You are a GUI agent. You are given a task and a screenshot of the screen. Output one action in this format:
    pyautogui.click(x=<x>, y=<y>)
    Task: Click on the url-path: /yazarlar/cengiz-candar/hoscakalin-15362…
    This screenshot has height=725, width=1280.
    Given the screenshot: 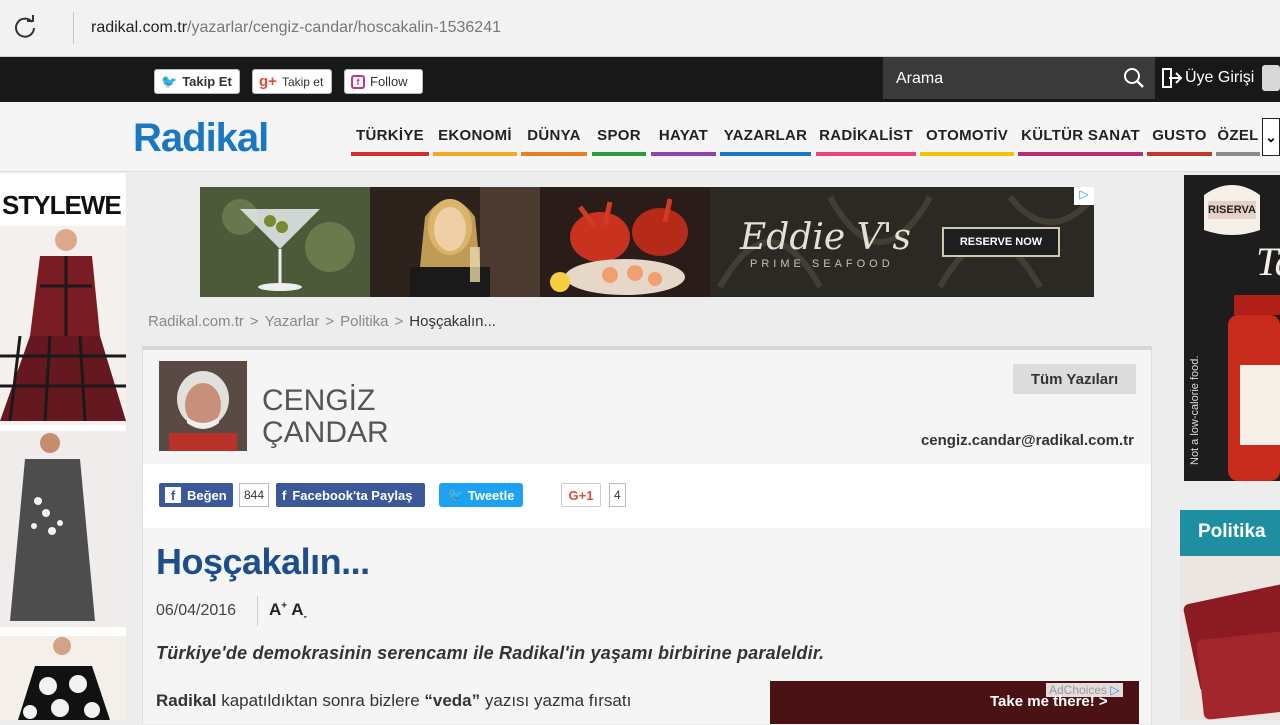 What is the action you would take?
    pyautogui.click(x=344, y=27)
    